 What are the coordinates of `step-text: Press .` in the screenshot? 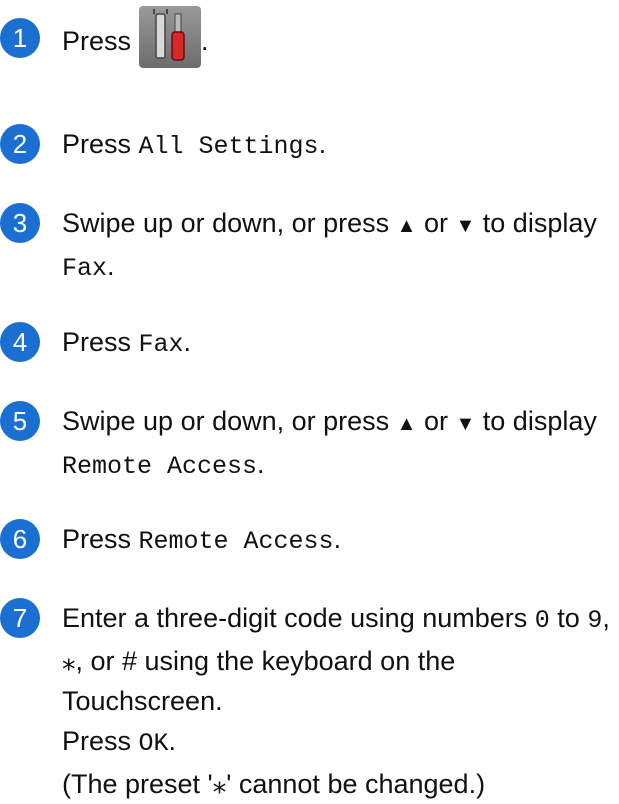 It's located at (338, 37).